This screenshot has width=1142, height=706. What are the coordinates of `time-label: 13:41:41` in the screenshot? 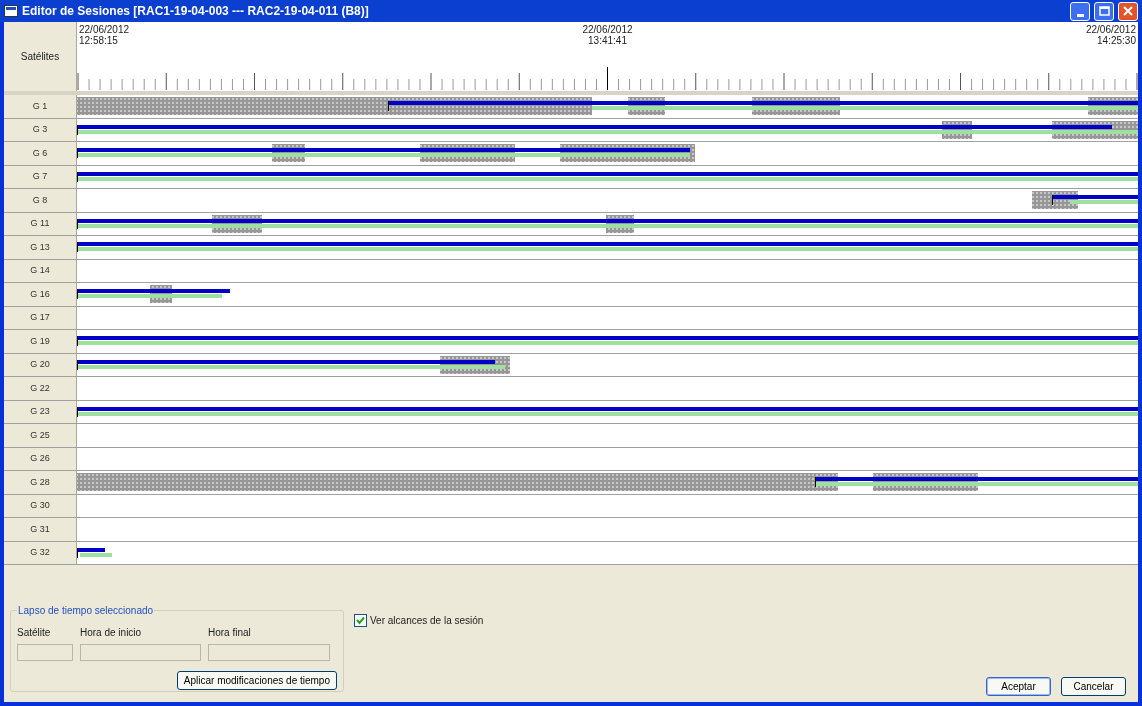 It's located at (607, 40).